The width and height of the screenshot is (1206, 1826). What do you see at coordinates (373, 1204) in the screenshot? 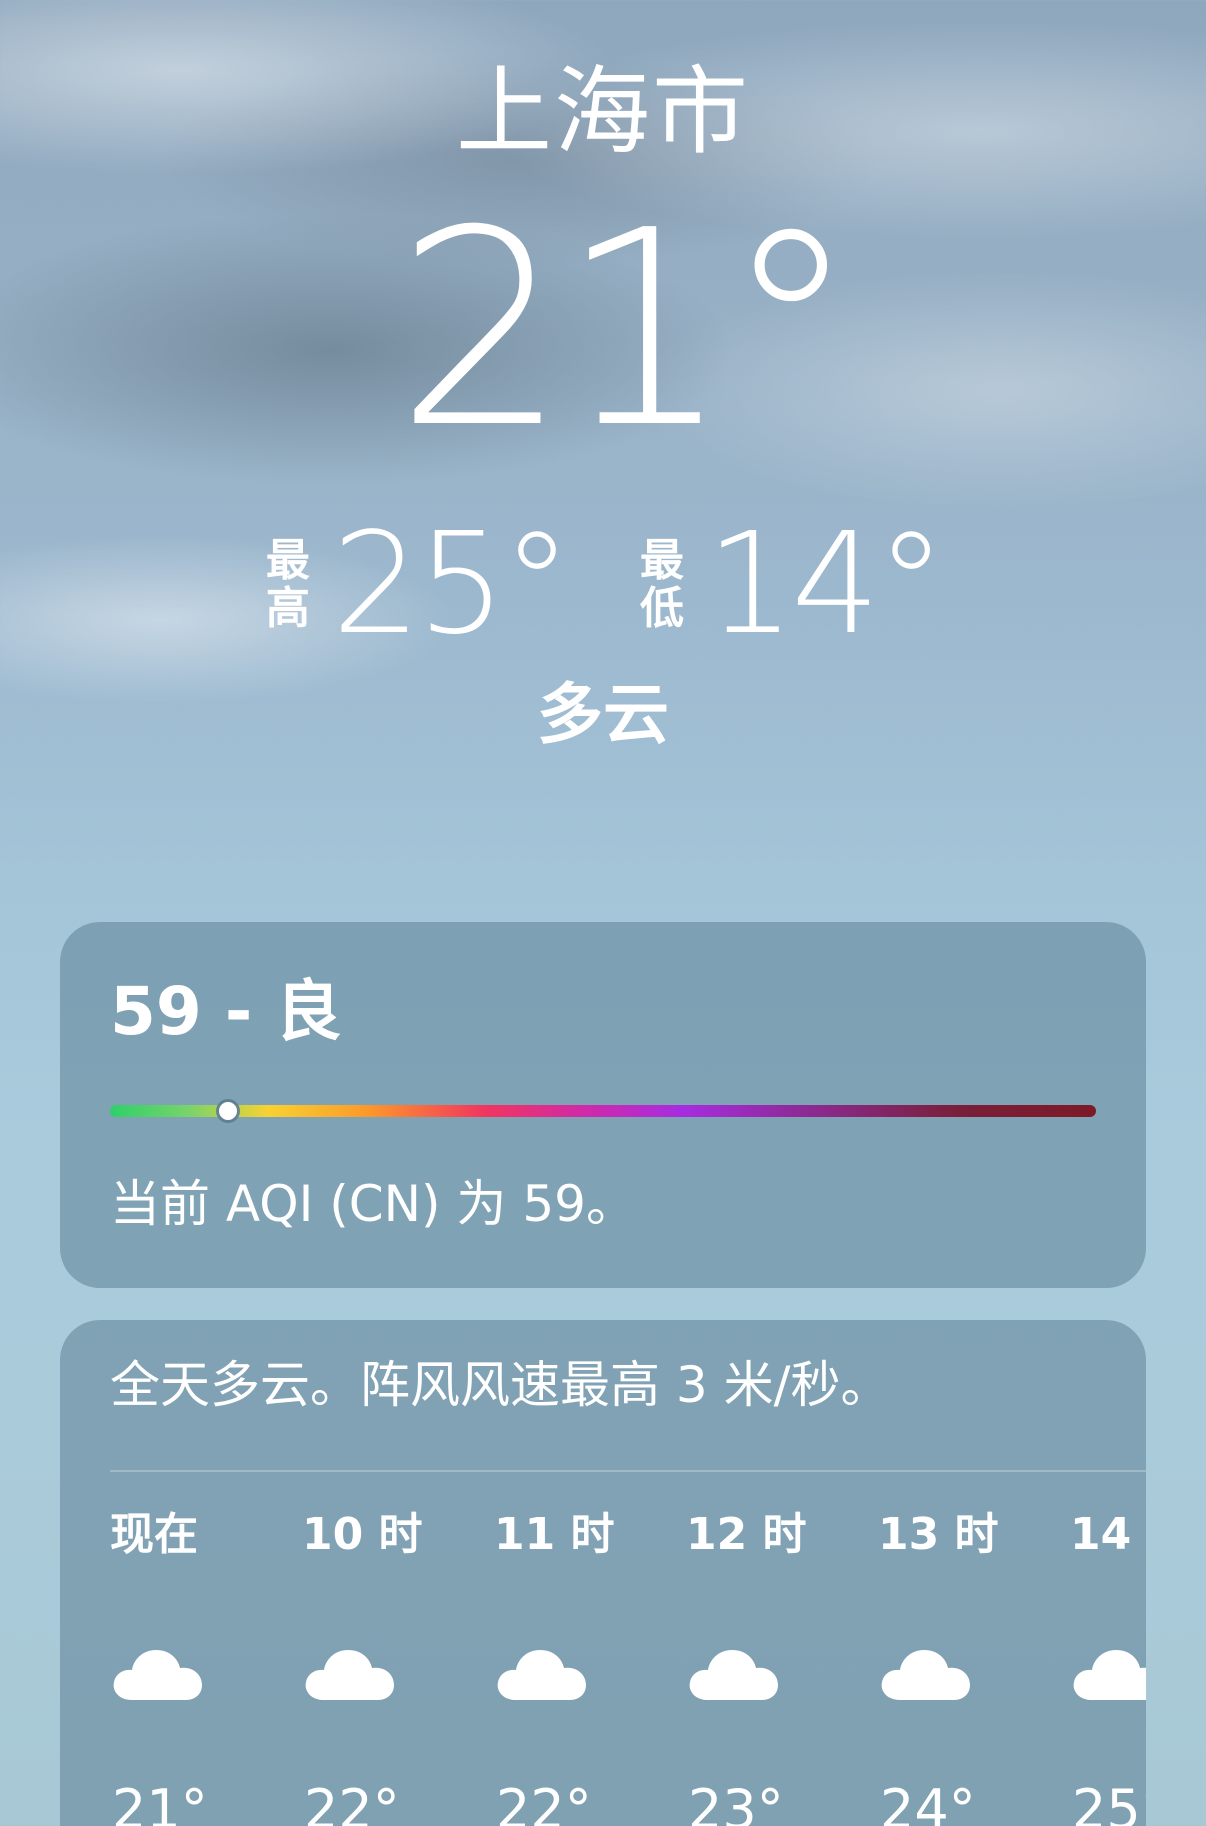
I see `aqi-description: 当前 AQI (CN) 为 59。` at bounding box center [373, 1204].